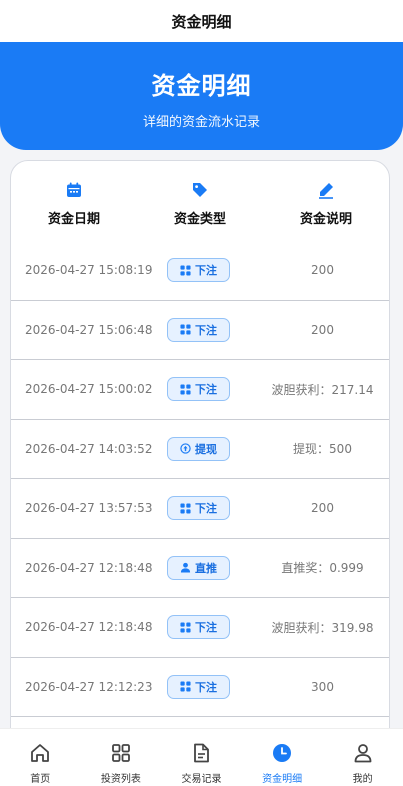  Describe the element at coordinates (89, 329) in the screenshot. I see `row-date: 2026-04-27 15:06:48` at that location.